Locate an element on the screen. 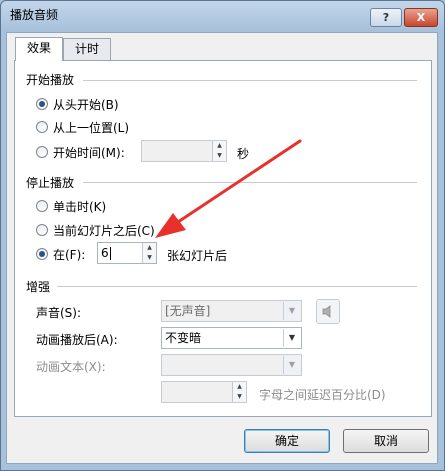 Image resolution: width=445 pixels, height=471 pixels. annotation-arrow is located at coordinates (228, 188).